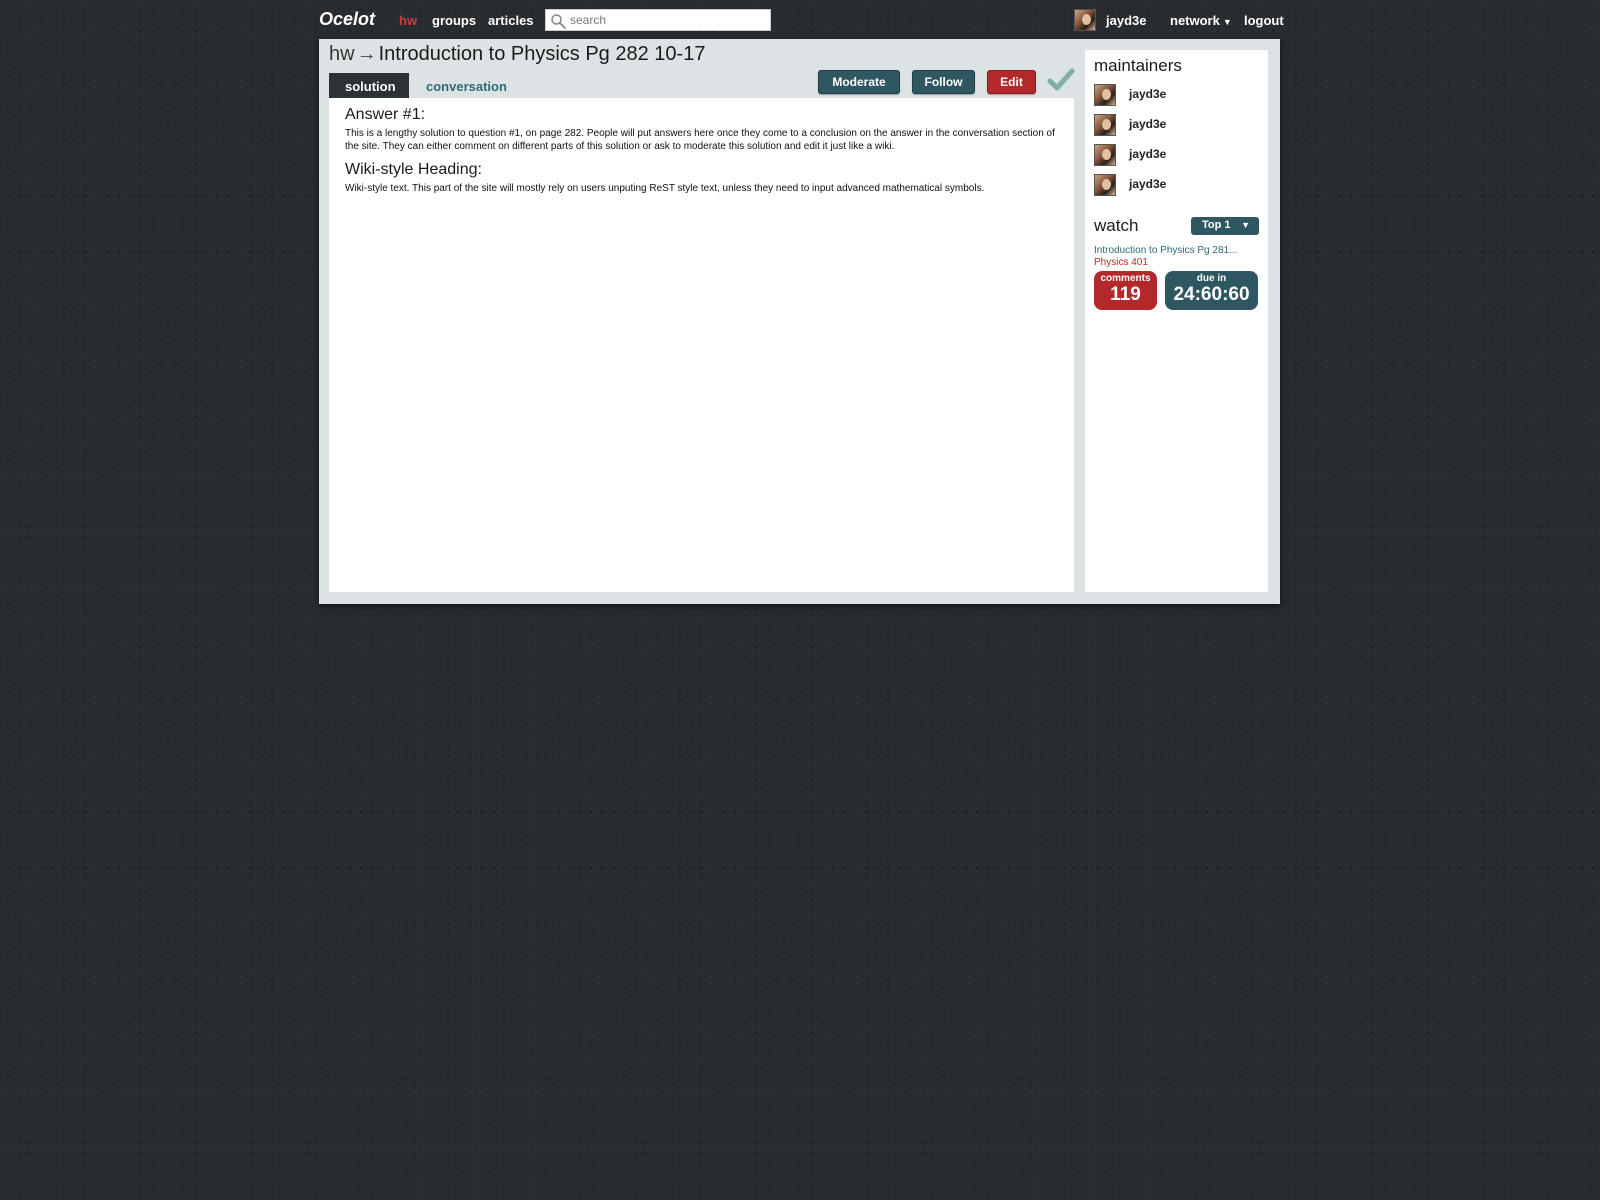 The image size is (1600, 1200). I want to click on comments-badge: comments 119, so click(1125, 290).